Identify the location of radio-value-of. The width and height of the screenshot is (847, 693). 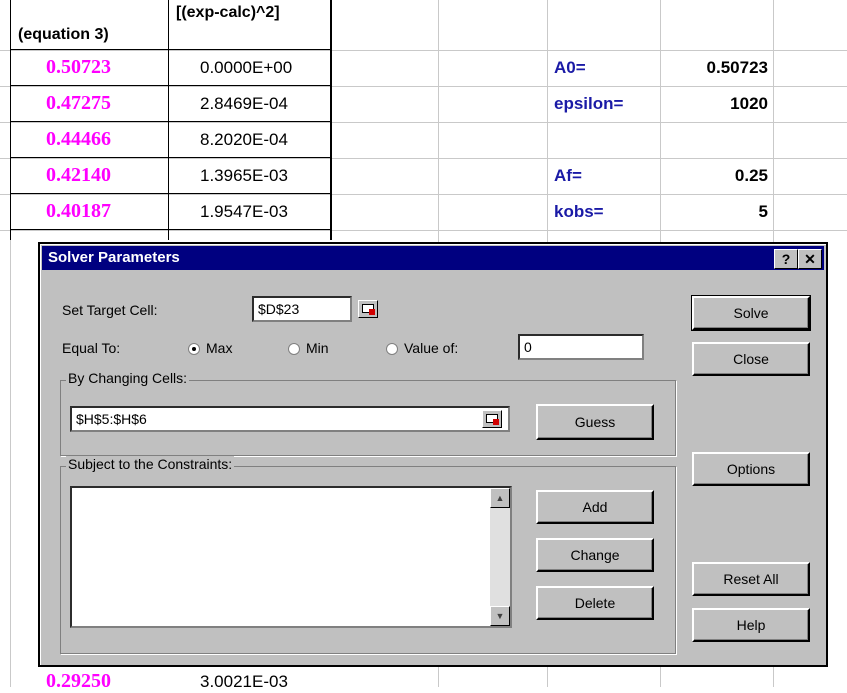
(392, 349).